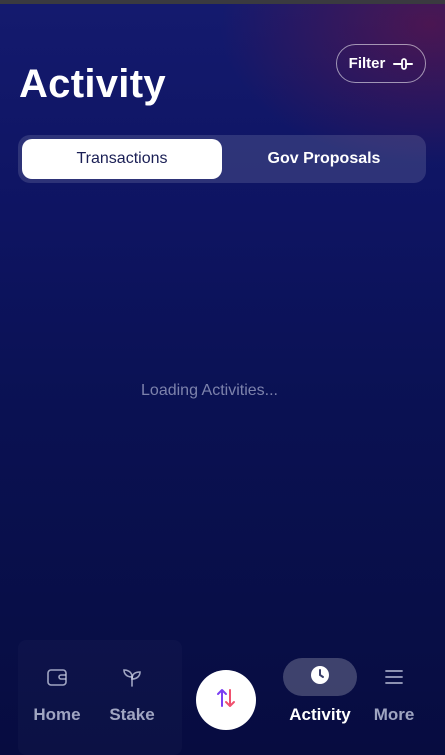  What do you see at coordinates (132, 714) in the screenshot?
I see `nav-label-stake: Stake` at bounding box center [132, 714].